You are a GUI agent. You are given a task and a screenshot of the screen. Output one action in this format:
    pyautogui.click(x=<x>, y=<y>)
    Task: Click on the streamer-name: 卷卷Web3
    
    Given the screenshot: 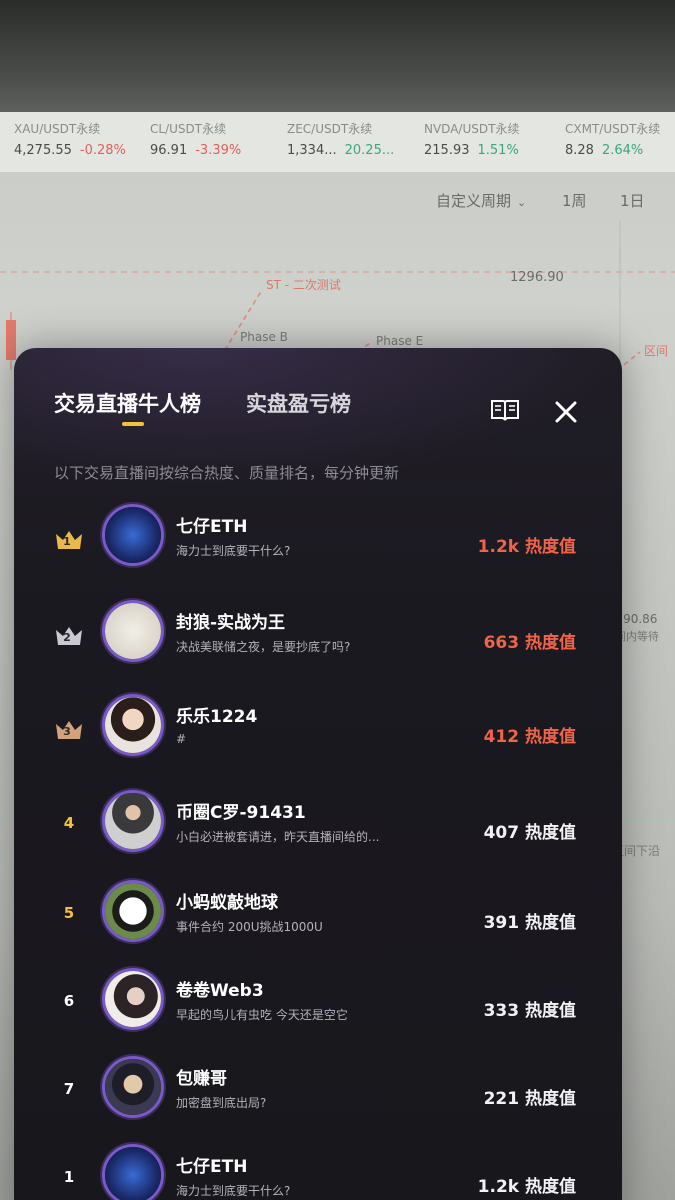 What is the action you would take?
    pyautogui.click(x=220, y=991)
    